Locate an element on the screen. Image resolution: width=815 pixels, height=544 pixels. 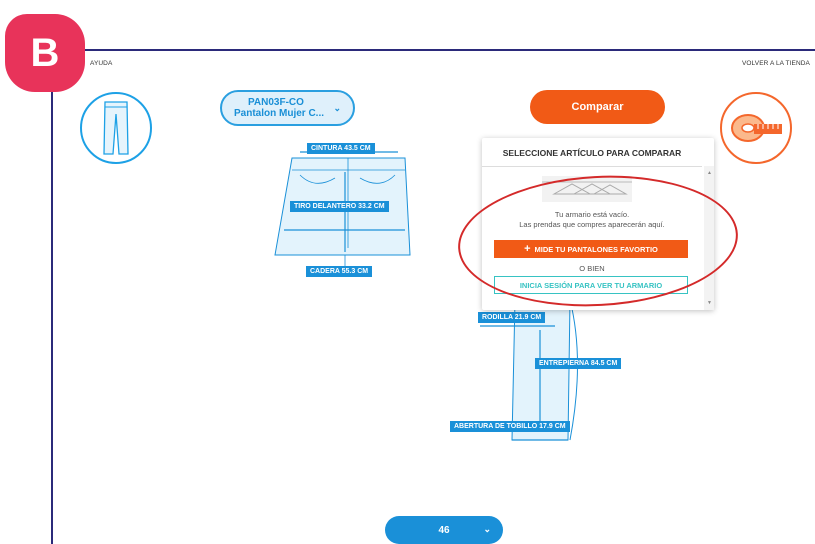
ankle-opening-measurement: ABERTURA DE TOBILLO 17.9 CM is located at coordinates (510, 426).